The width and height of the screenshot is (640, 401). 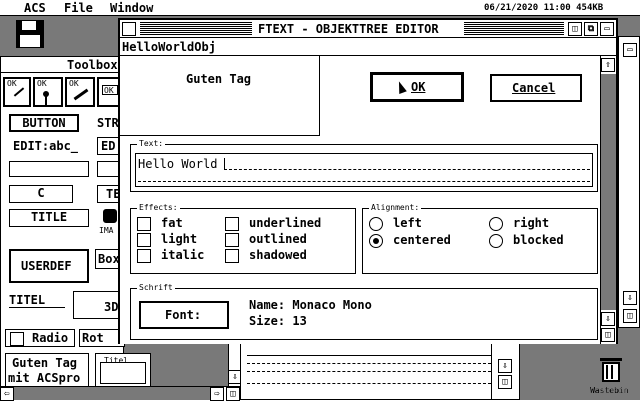 I want to click on tool-c-label: C, so click(x=41, y=193).